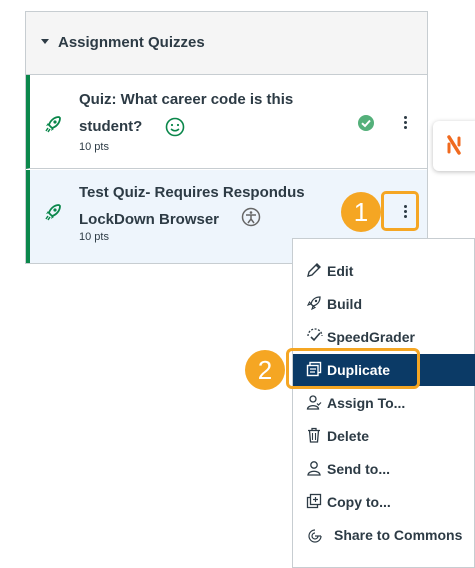 This screenshot has width=475, height=568. Describe the element at coordinates (384, 436) in the screenshot. I see `menu-item-delete: Delete` at that location.